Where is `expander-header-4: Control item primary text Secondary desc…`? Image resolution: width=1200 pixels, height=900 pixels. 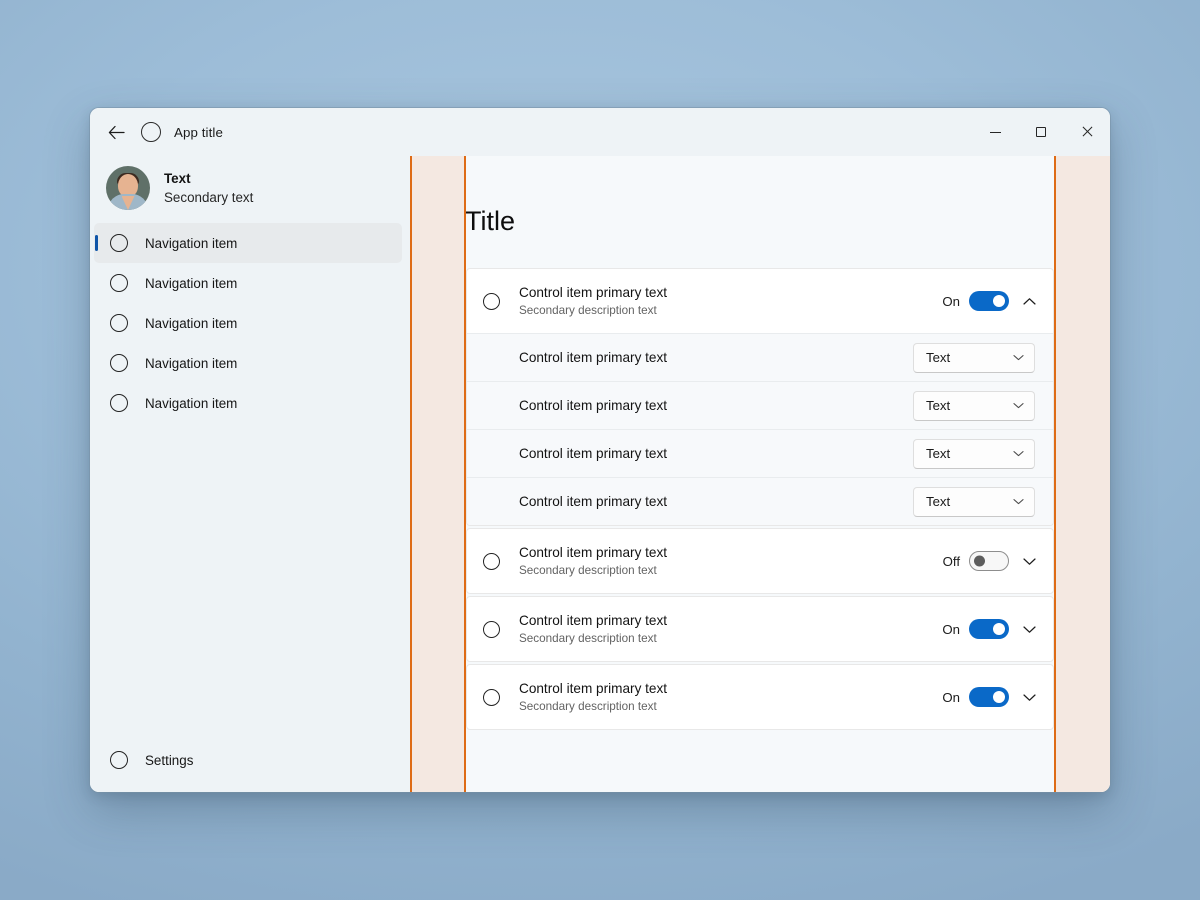
expander-header-4: Control item primary text Secondary desc… is located at coordinates (760, 697).